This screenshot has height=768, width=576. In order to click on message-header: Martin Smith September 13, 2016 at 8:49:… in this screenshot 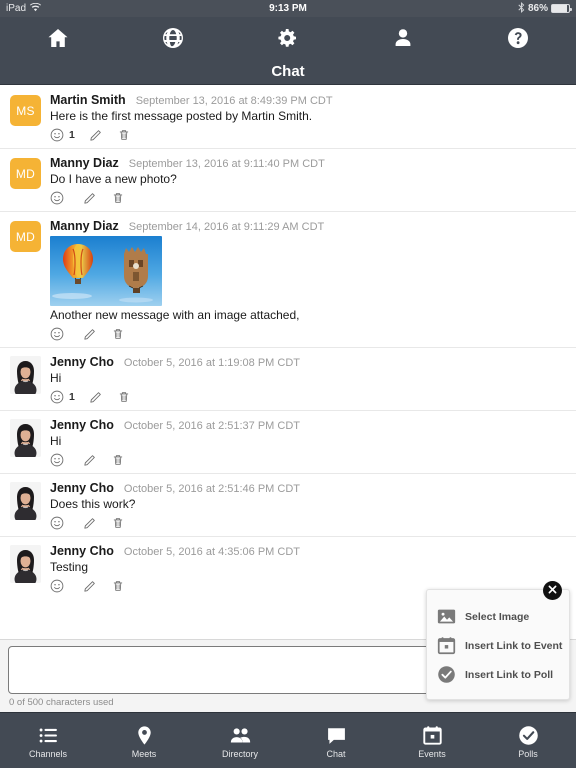, I will do `click(308, 100)`.